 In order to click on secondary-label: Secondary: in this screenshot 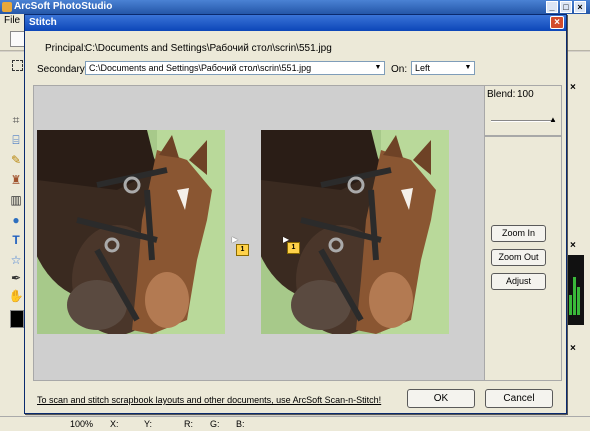, I will do `click(62, 69)`.